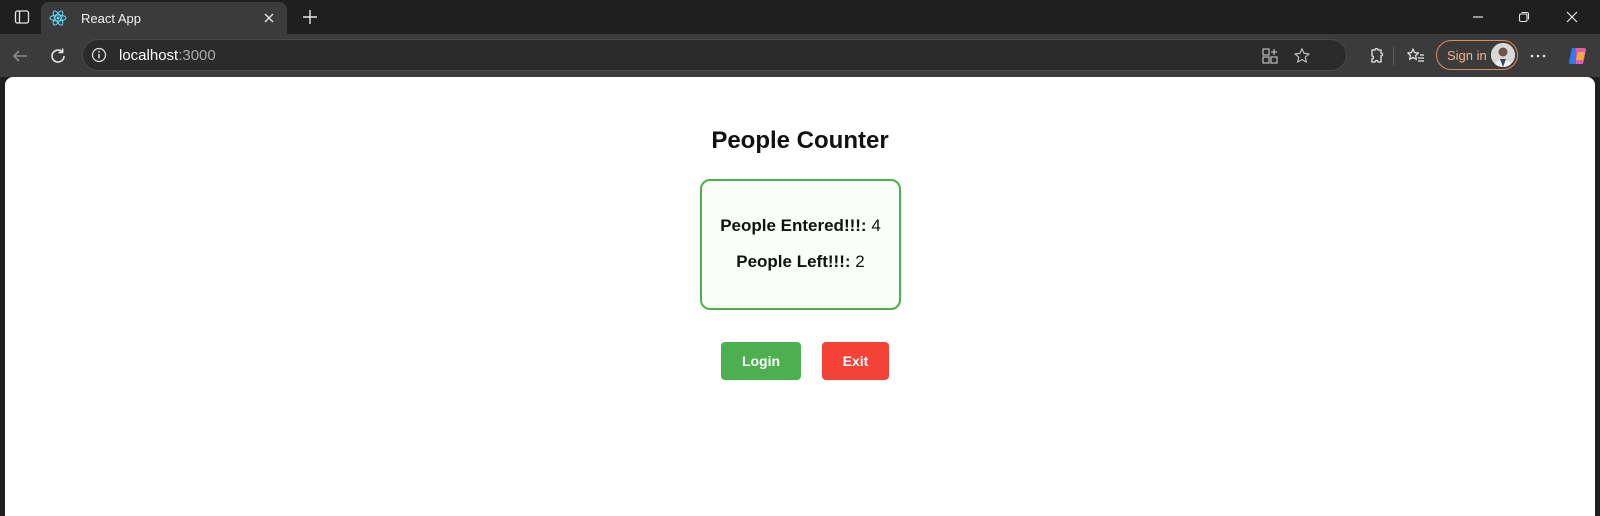  I want to click on tab-actions-icon, so click(22, 17).